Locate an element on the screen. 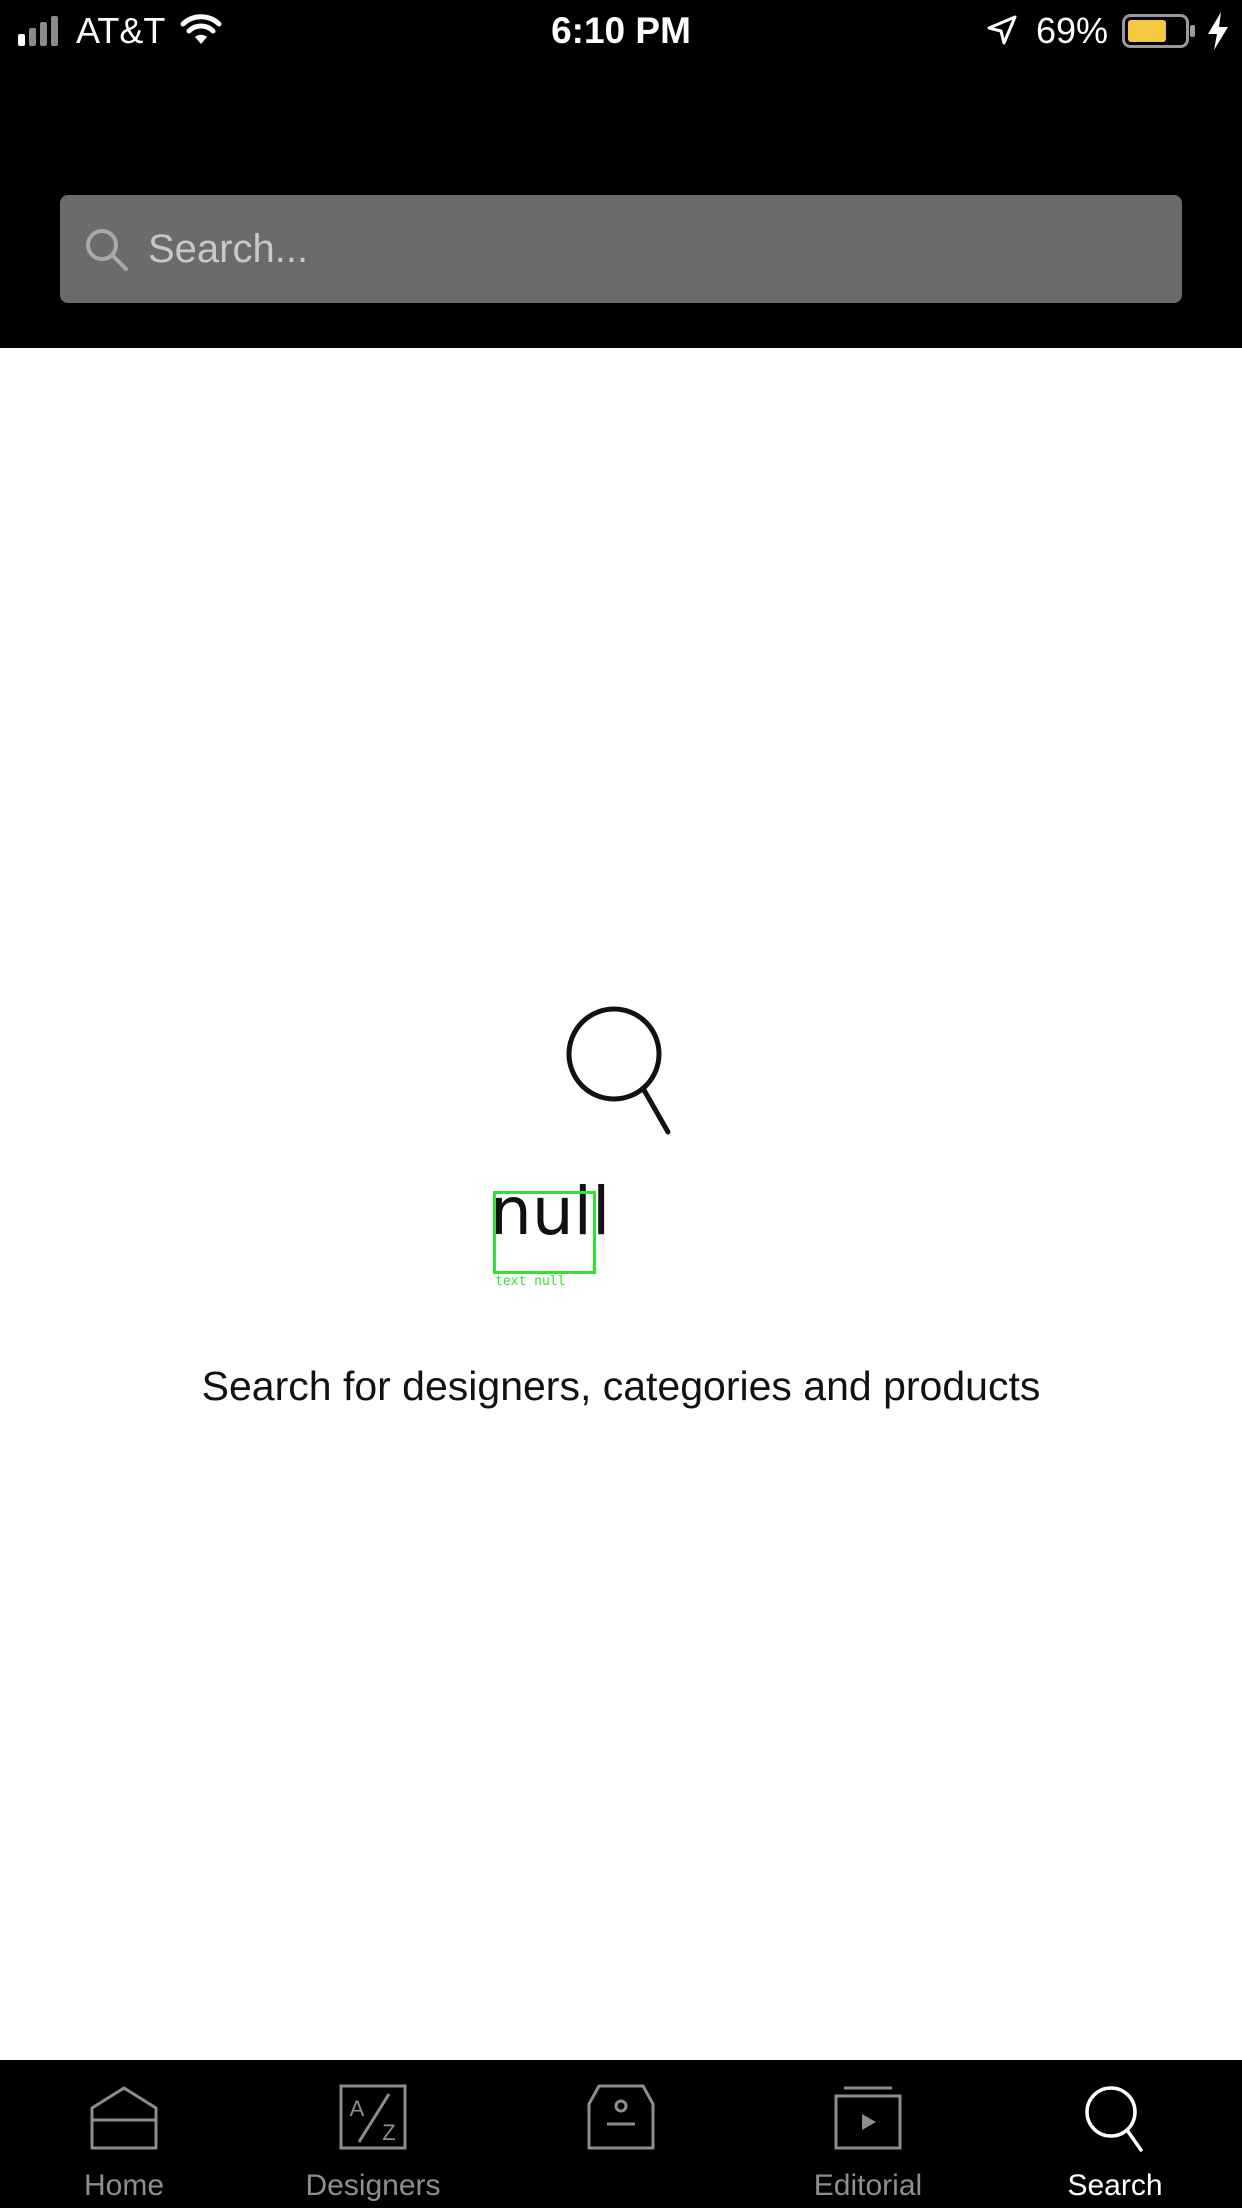 The image size is (1242, 2208). tab-search: Search is located at coordinates (1115, 2134).